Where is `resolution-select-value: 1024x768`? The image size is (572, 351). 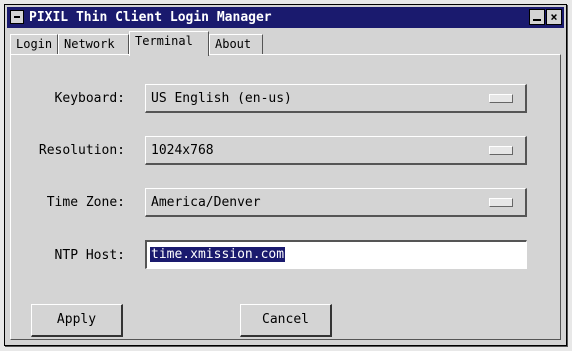 resolution-select-value: 1024x768 is located at coordinates (182, 150).